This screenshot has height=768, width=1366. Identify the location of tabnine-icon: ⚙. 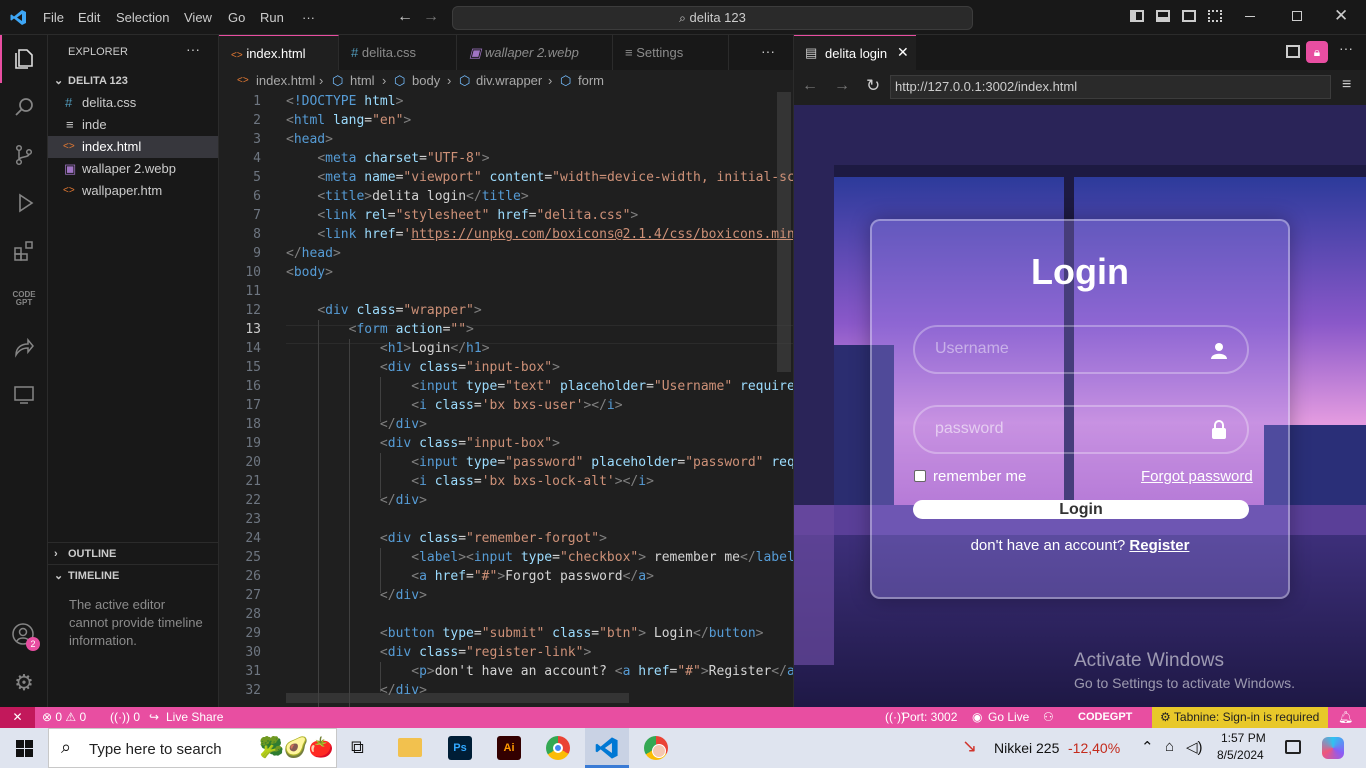
(1165, 717).